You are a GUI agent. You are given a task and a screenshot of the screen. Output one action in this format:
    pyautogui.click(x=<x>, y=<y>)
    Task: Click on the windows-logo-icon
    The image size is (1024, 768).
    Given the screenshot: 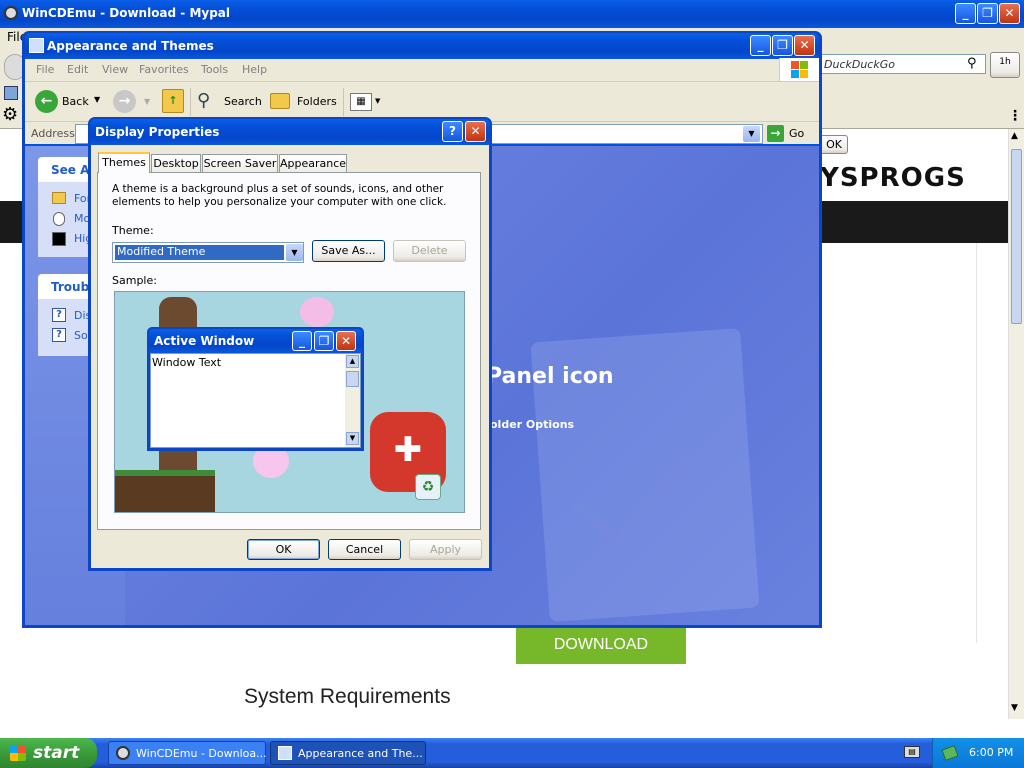 What is the action you would take?
    pyautogui.click(x=18, y=753)
    